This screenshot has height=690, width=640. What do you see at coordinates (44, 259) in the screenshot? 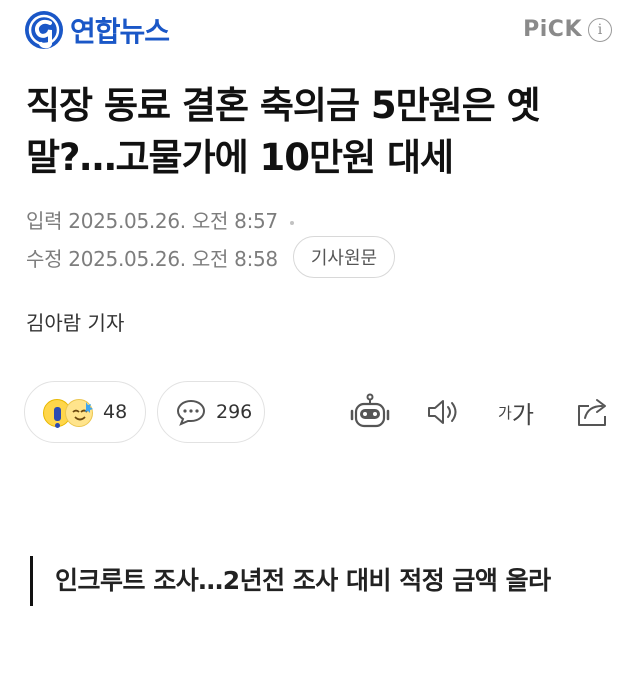
I see `modified-label: 수정` at bounding box center [44, 259].